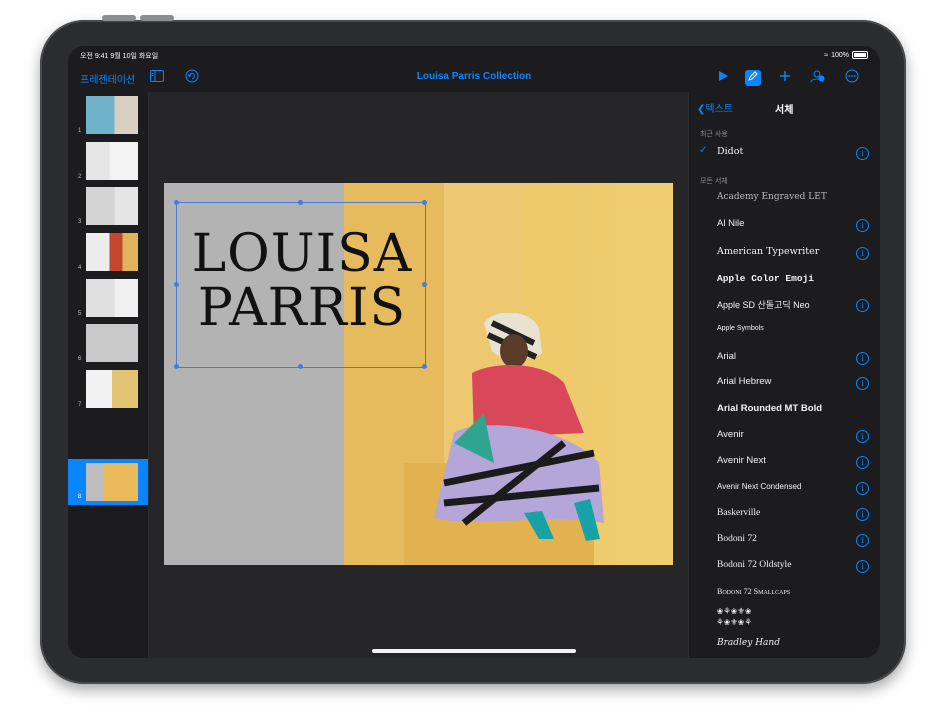 The width and height of the screenshot is (943, 725). I want to click on collaborate-icon, so click(817, 78).